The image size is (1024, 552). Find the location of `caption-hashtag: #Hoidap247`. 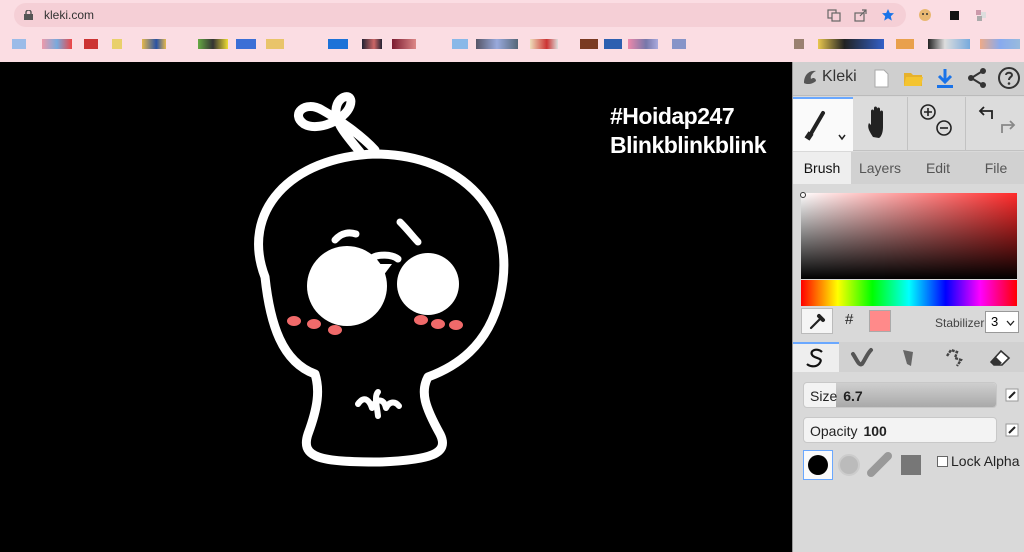

caption-hashtag: #Hoidap247 is located at coordinates (672, 116).